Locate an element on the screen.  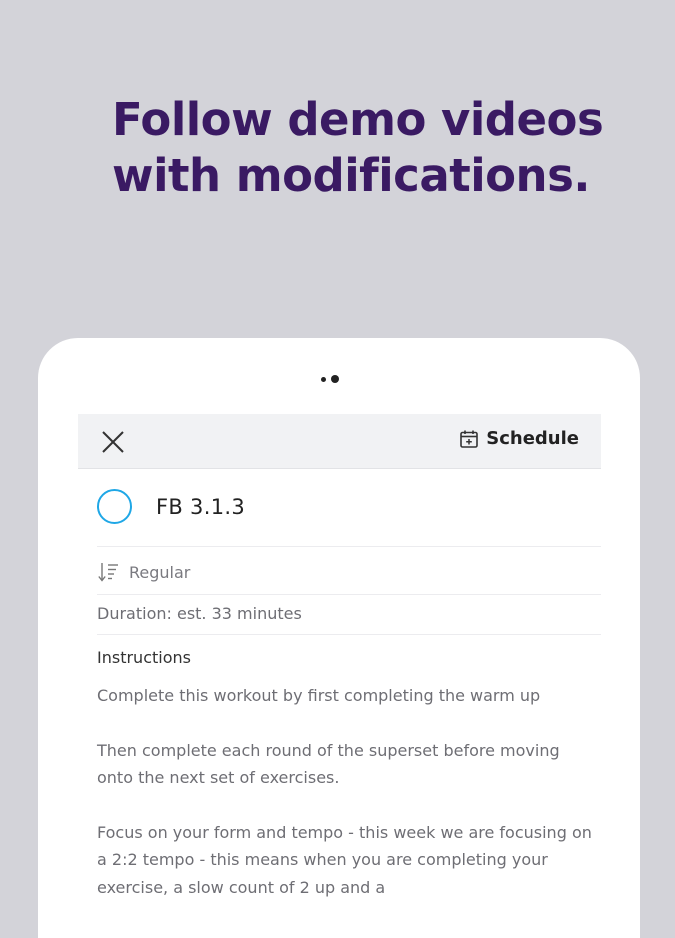
sort-icon is located at coordinates (108, 572).